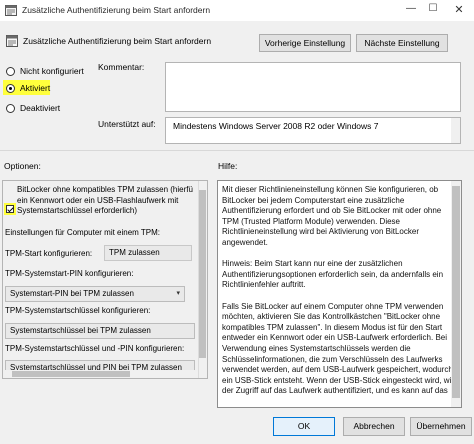  Describe the element at coordinates (374, 426) in the screenshot. I see `cancel-button: Abbrechen` at that location.